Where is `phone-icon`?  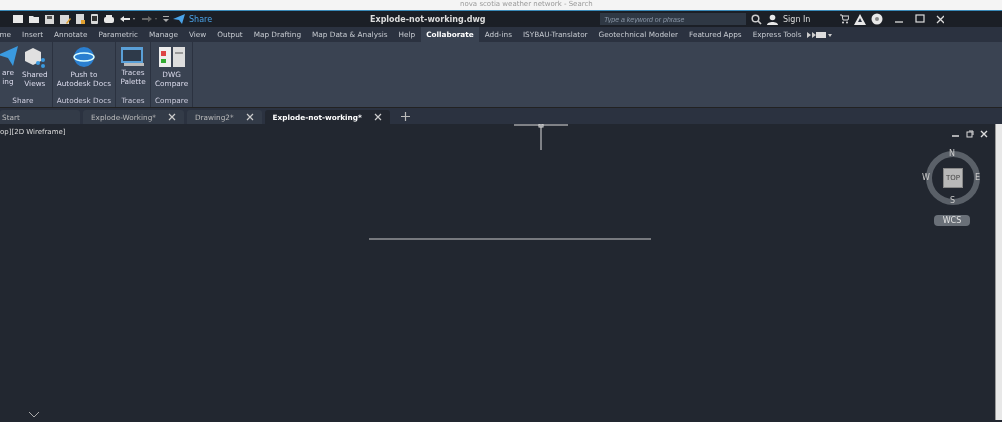
phone-icon is located at coordinates (94, 19).